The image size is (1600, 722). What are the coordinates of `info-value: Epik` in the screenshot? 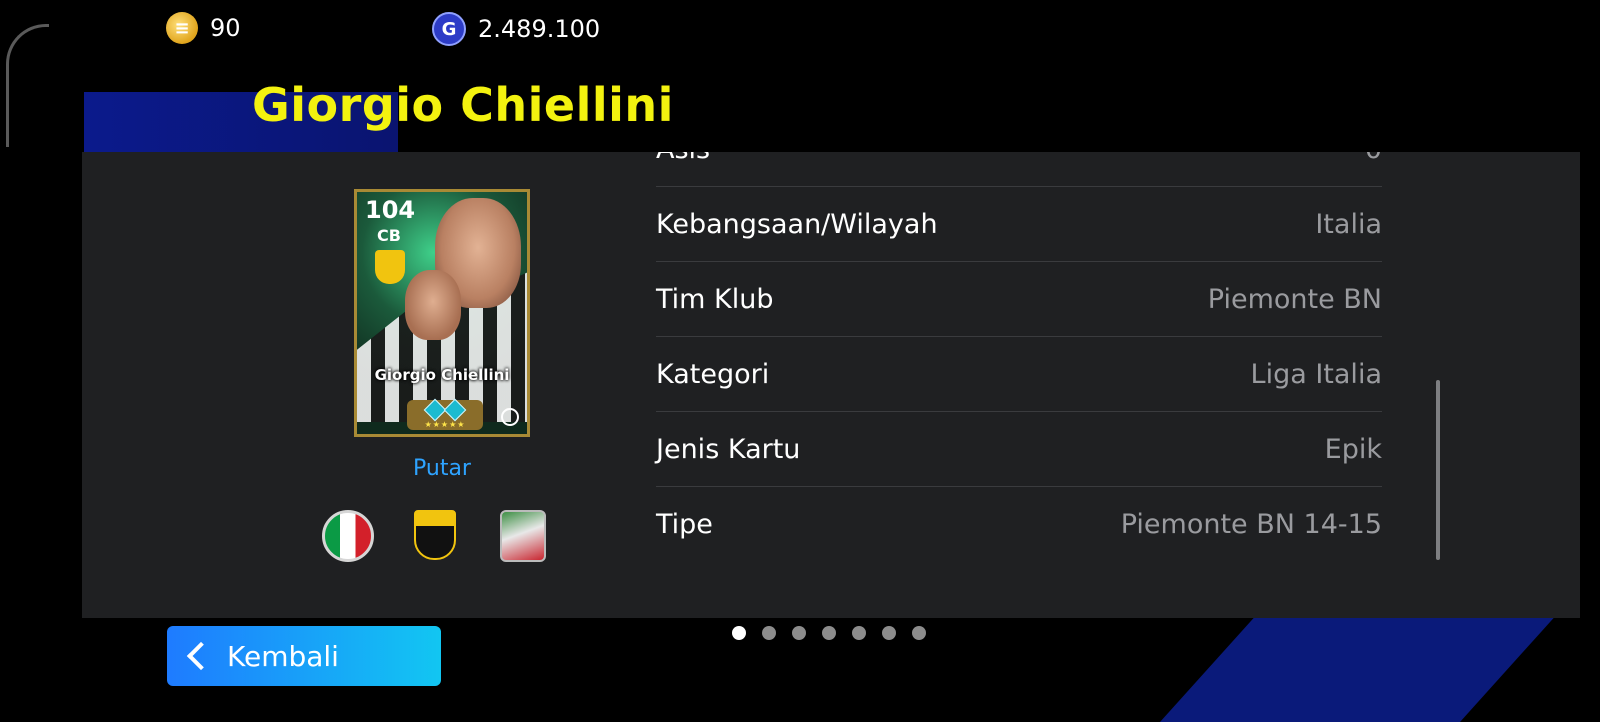 It's located at (1353, 449).